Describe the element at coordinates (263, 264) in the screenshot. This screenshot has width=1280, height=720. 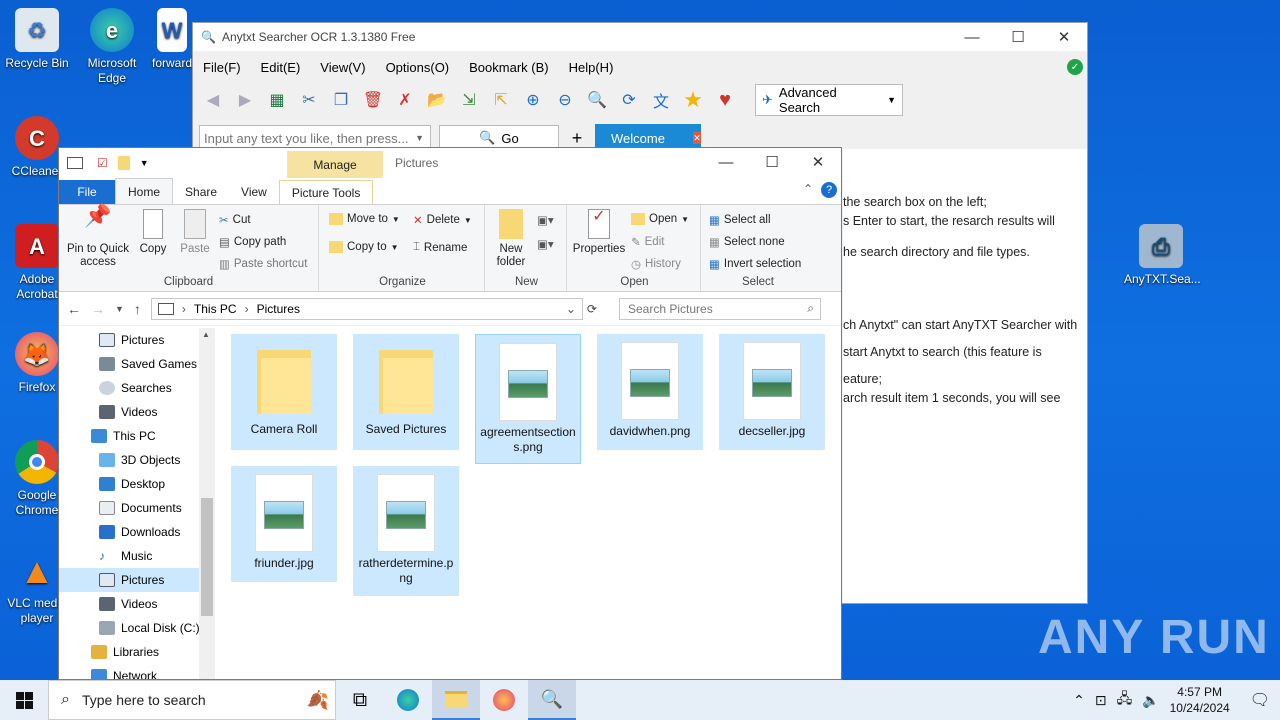
I see `paste-shortcut-button: ▥ Paste shortcut` at that location.